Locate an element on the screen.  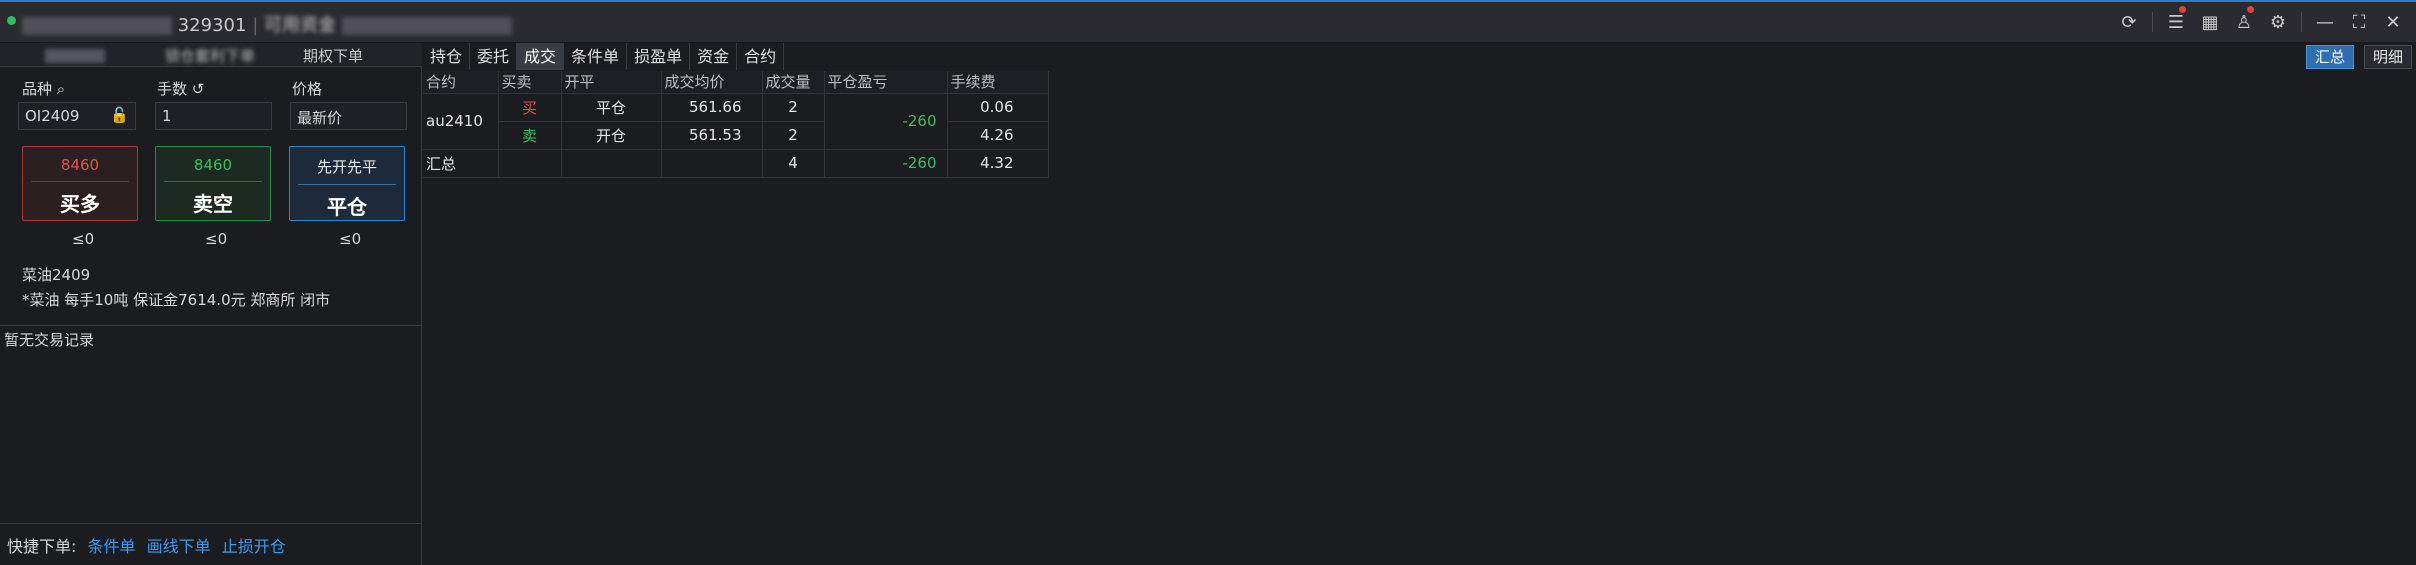
no-trade-record: 暂无交易记录 is located at coordinates (49, 340).